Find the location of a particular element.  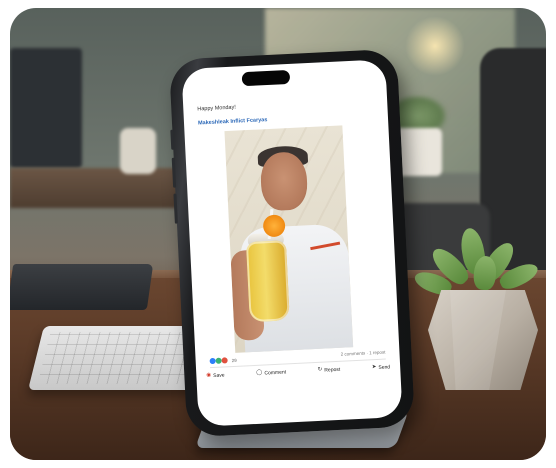

comment-label: Comment is located at coordinates (275, 373).